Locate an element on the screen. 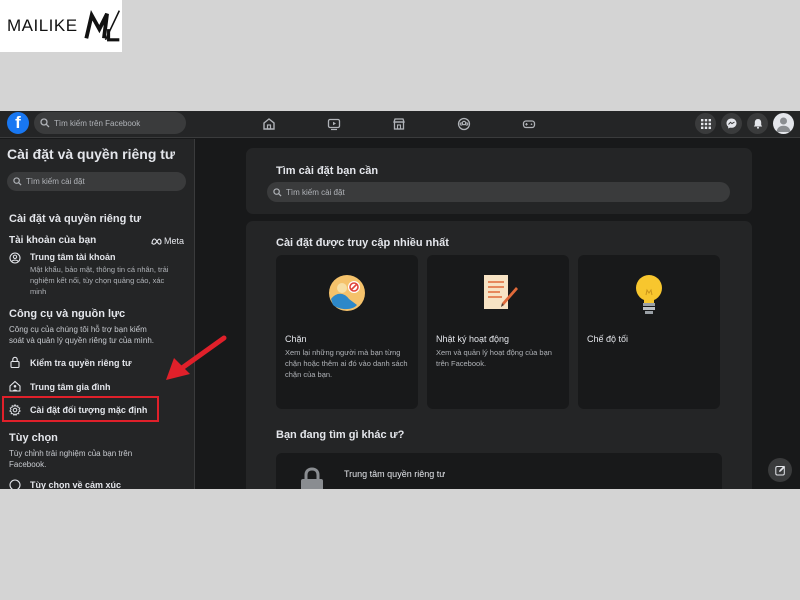 The width and height of the screenshot is (800, 600). find-settings-placeholder: Tìm kiếm cài đặt is located at coordinates (315, 192).